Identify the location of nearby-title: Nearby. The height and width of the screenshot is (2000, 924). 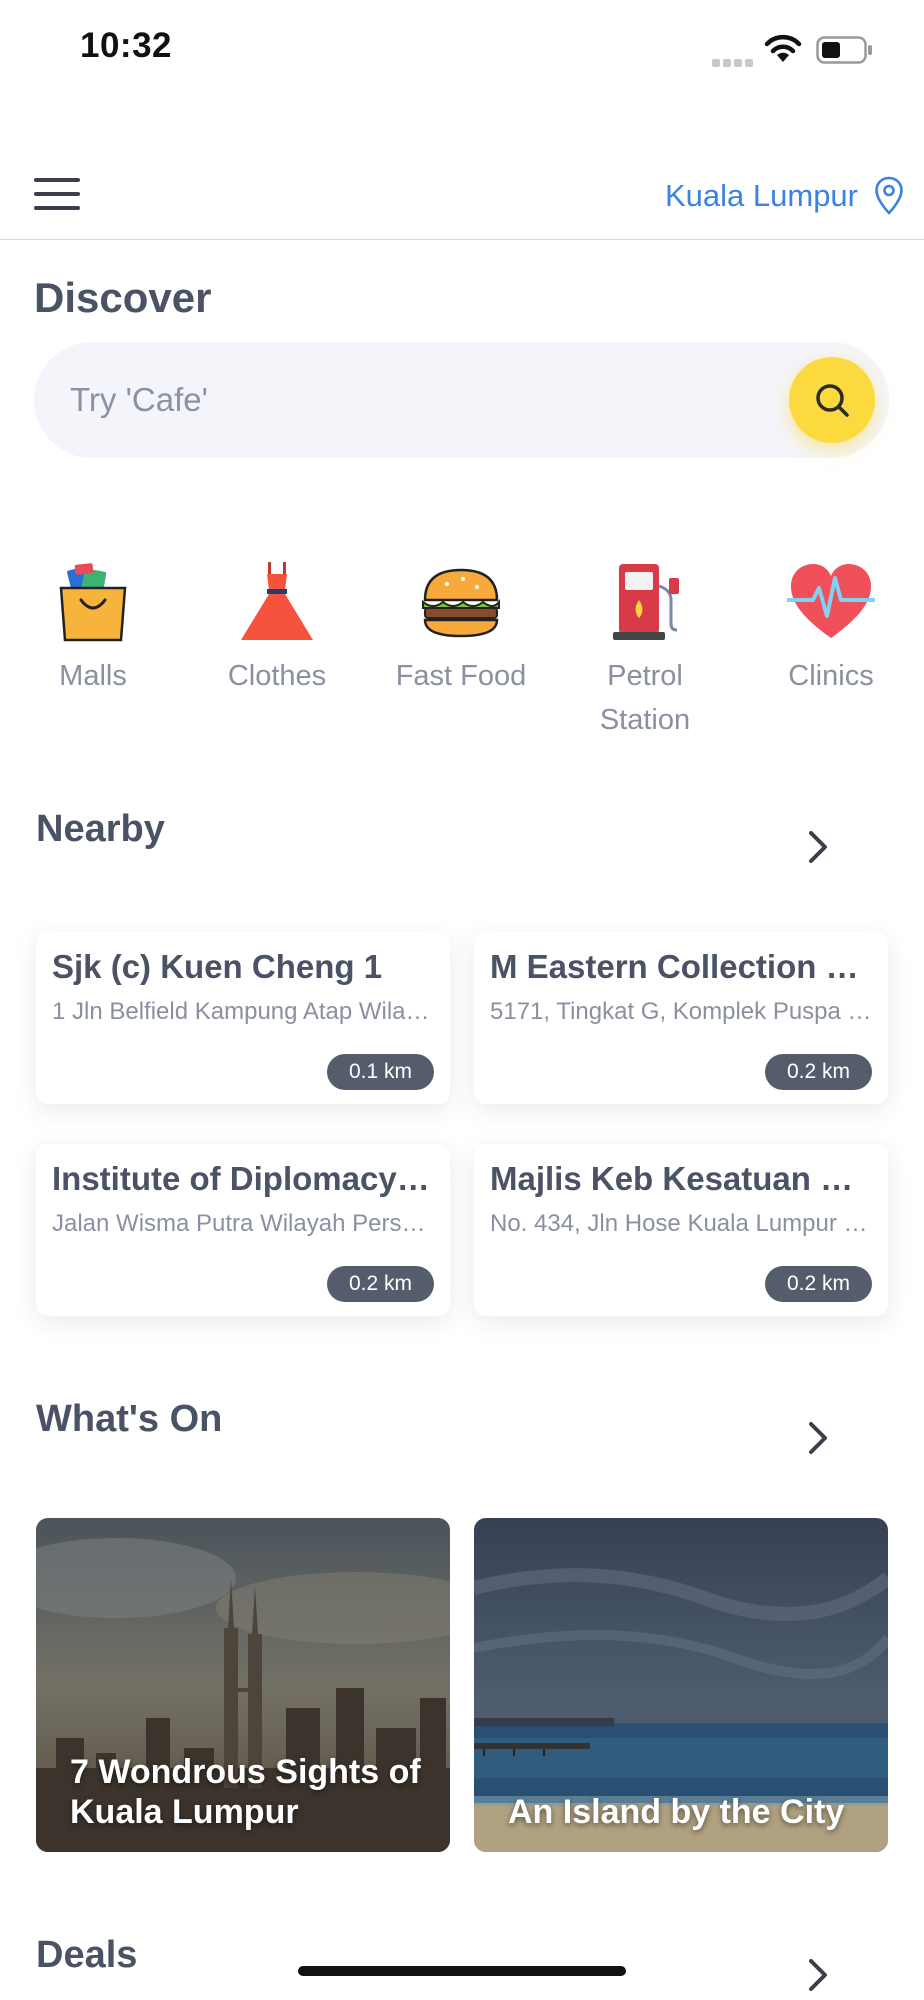
(100, 829).